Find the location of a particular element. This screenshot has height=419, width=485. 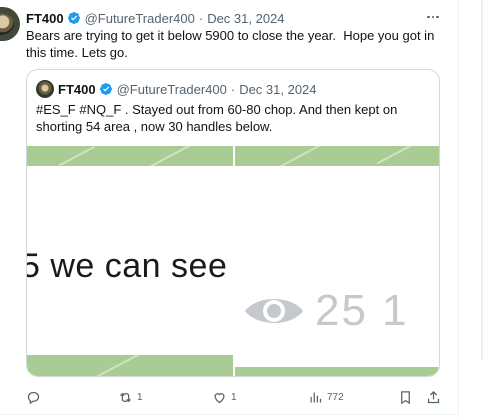

share-icon is located at coordinates (433, 396).